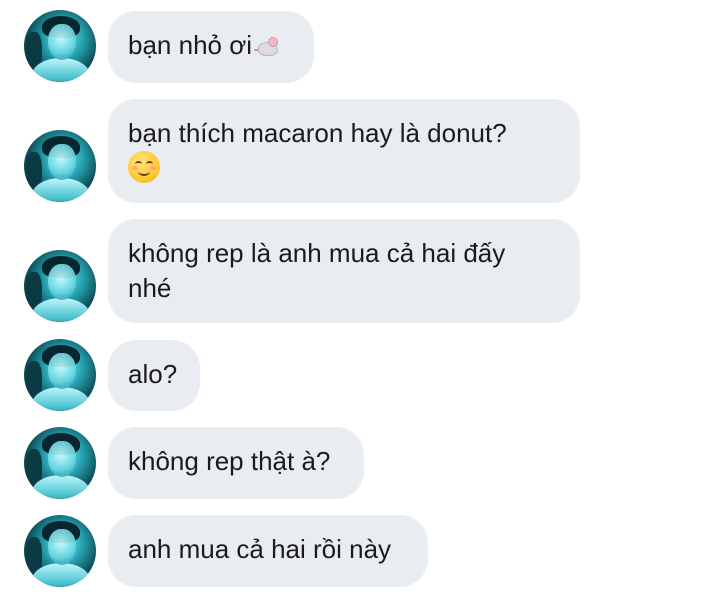 The image size is (720, 597). I want to click on message-bubble: bạn thích macaron hay là donut?, so click(344, 151).